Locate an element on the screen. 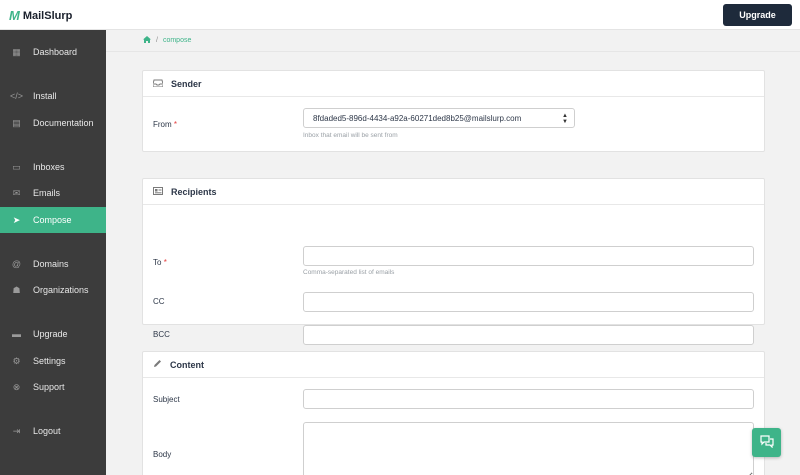 The image size is (800, 475). sidebar-item-install: </> Install is located at coordinates (53, 96).